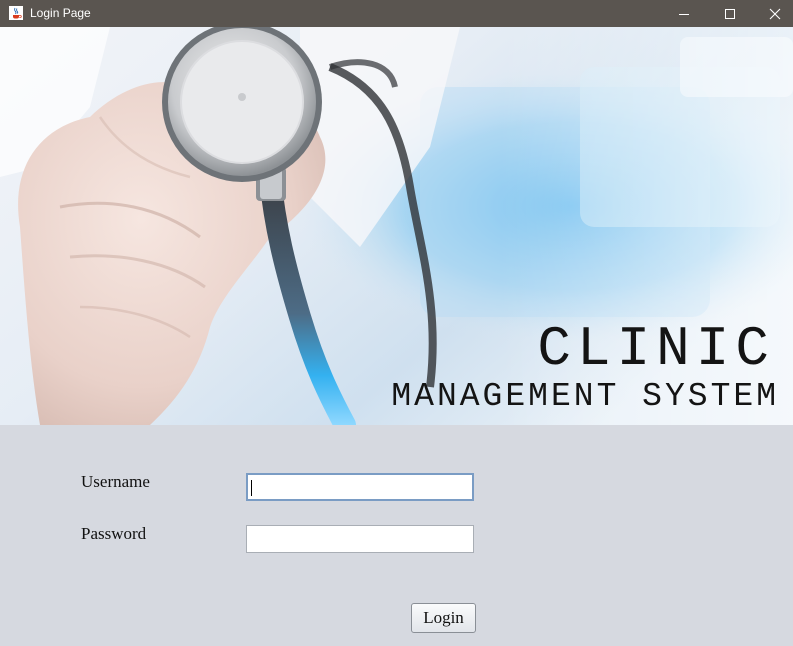 The image size is (793, 646). I want to click on minimize-button, so click(684, 13).